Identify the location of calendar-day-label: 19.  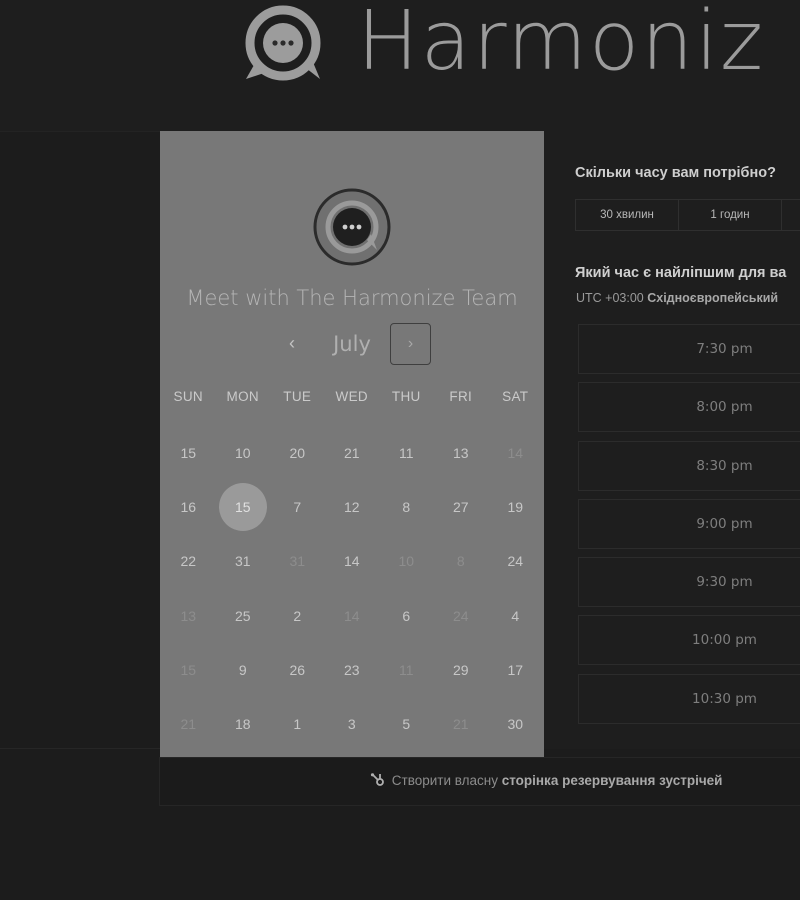
(515, 507).